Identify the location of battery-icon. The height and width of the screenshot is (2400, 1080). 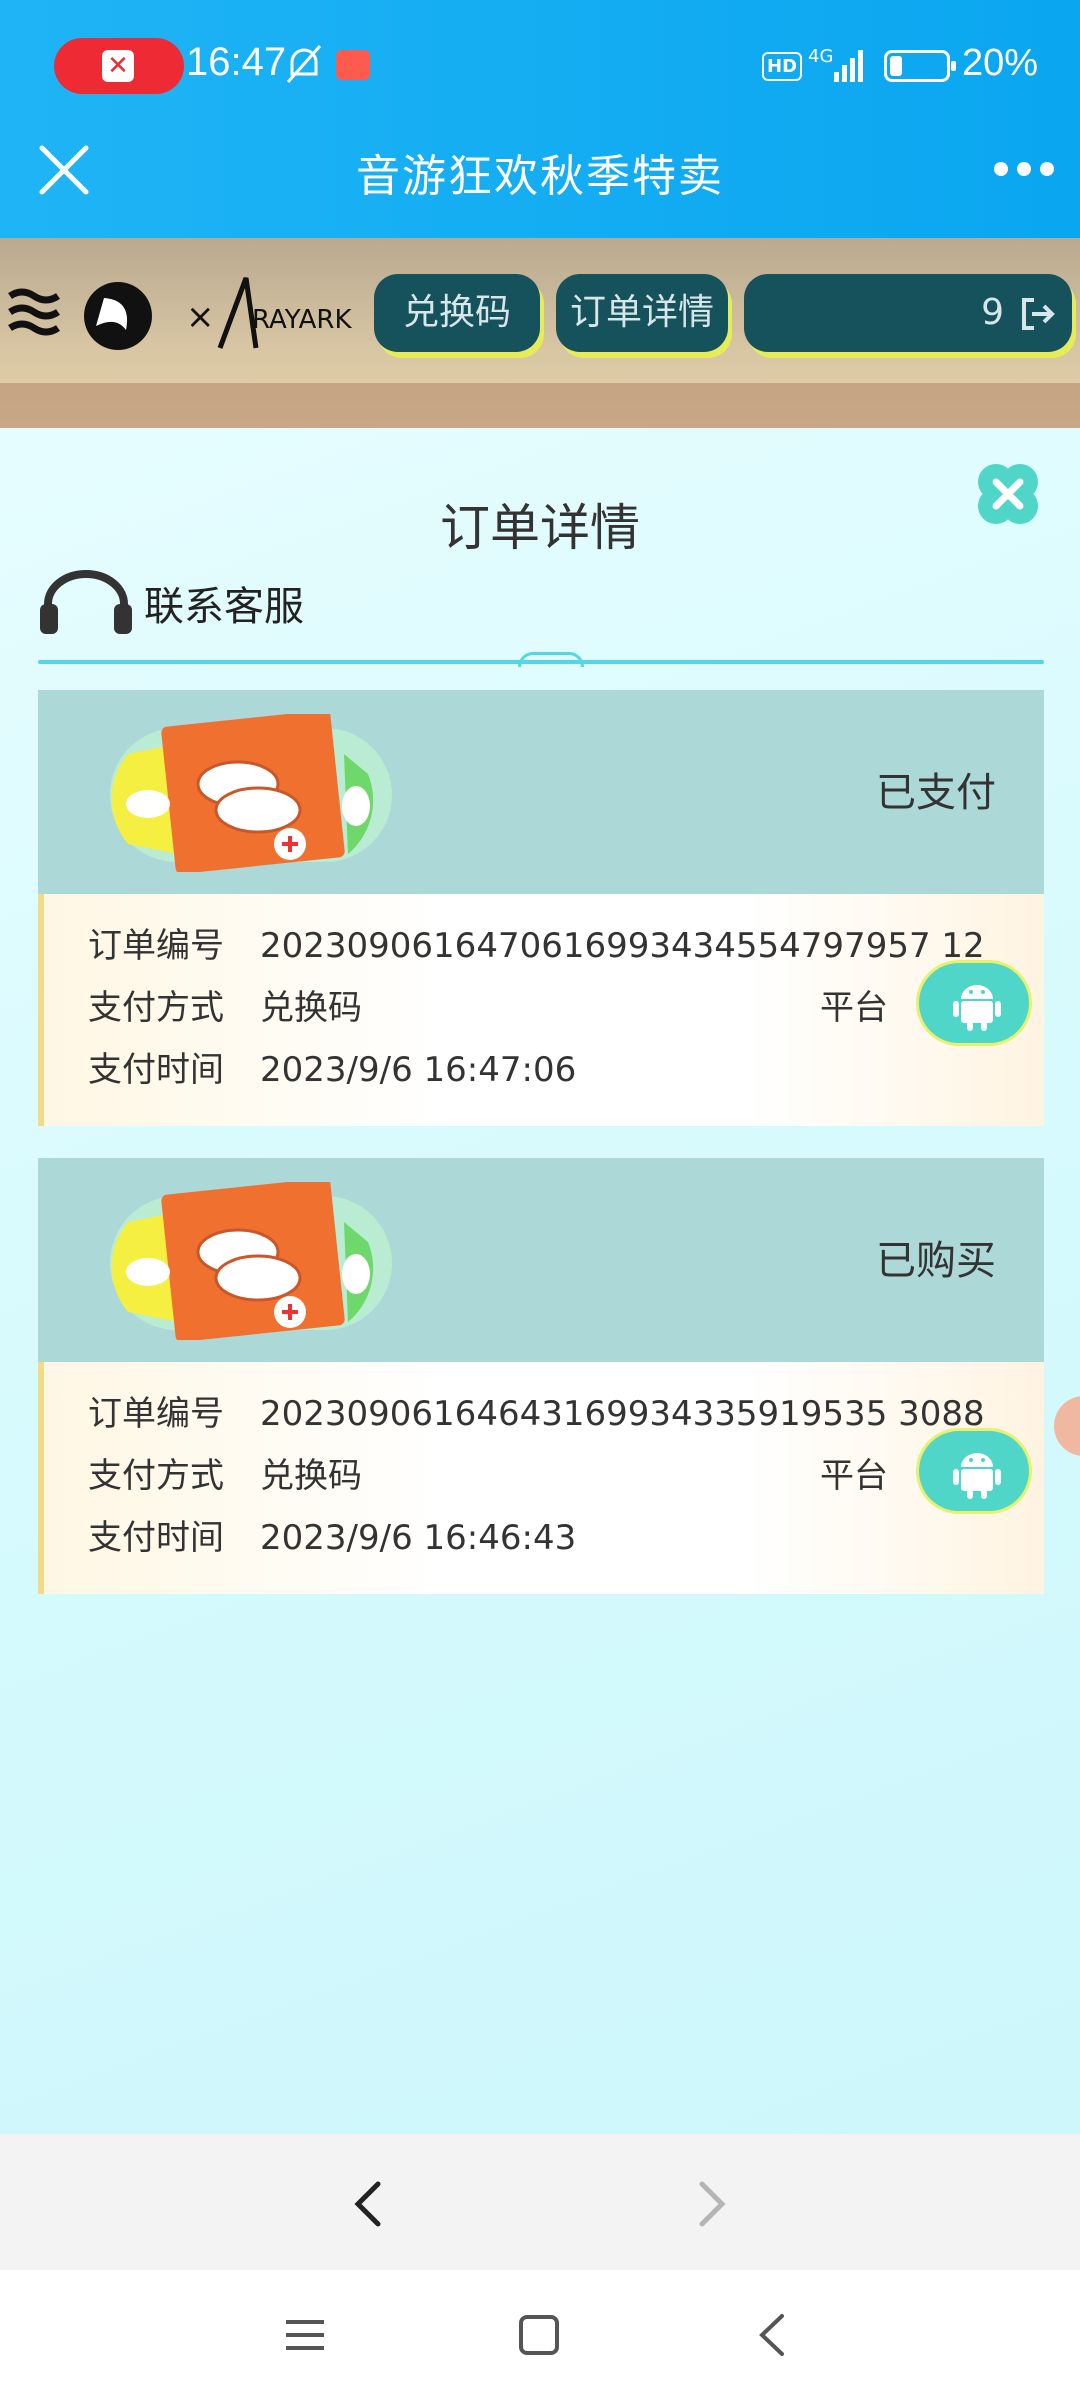
(920, 66).